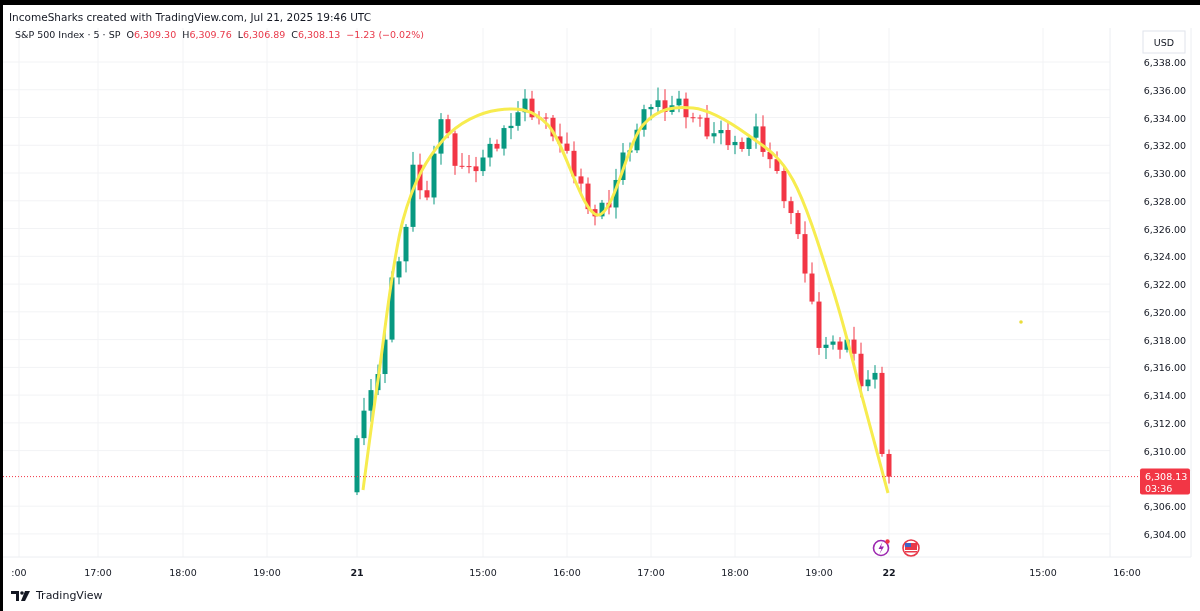 The height and width of the screenshot is (611, 1200). Describe the element at coordinates (1164, 62) in the screenshot. I see `price-tick: 6,338.00` at that location.